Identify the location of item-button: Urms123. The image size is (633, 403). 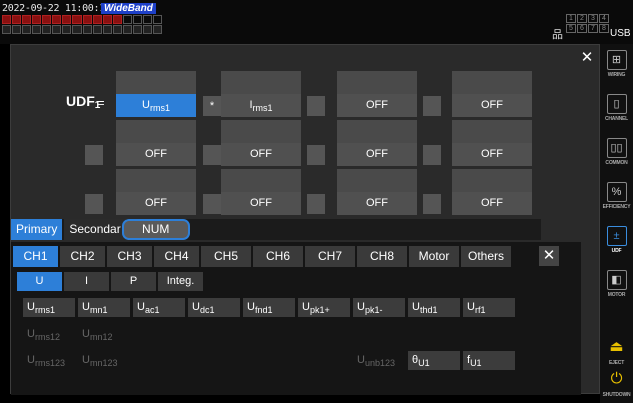
(49, 360).